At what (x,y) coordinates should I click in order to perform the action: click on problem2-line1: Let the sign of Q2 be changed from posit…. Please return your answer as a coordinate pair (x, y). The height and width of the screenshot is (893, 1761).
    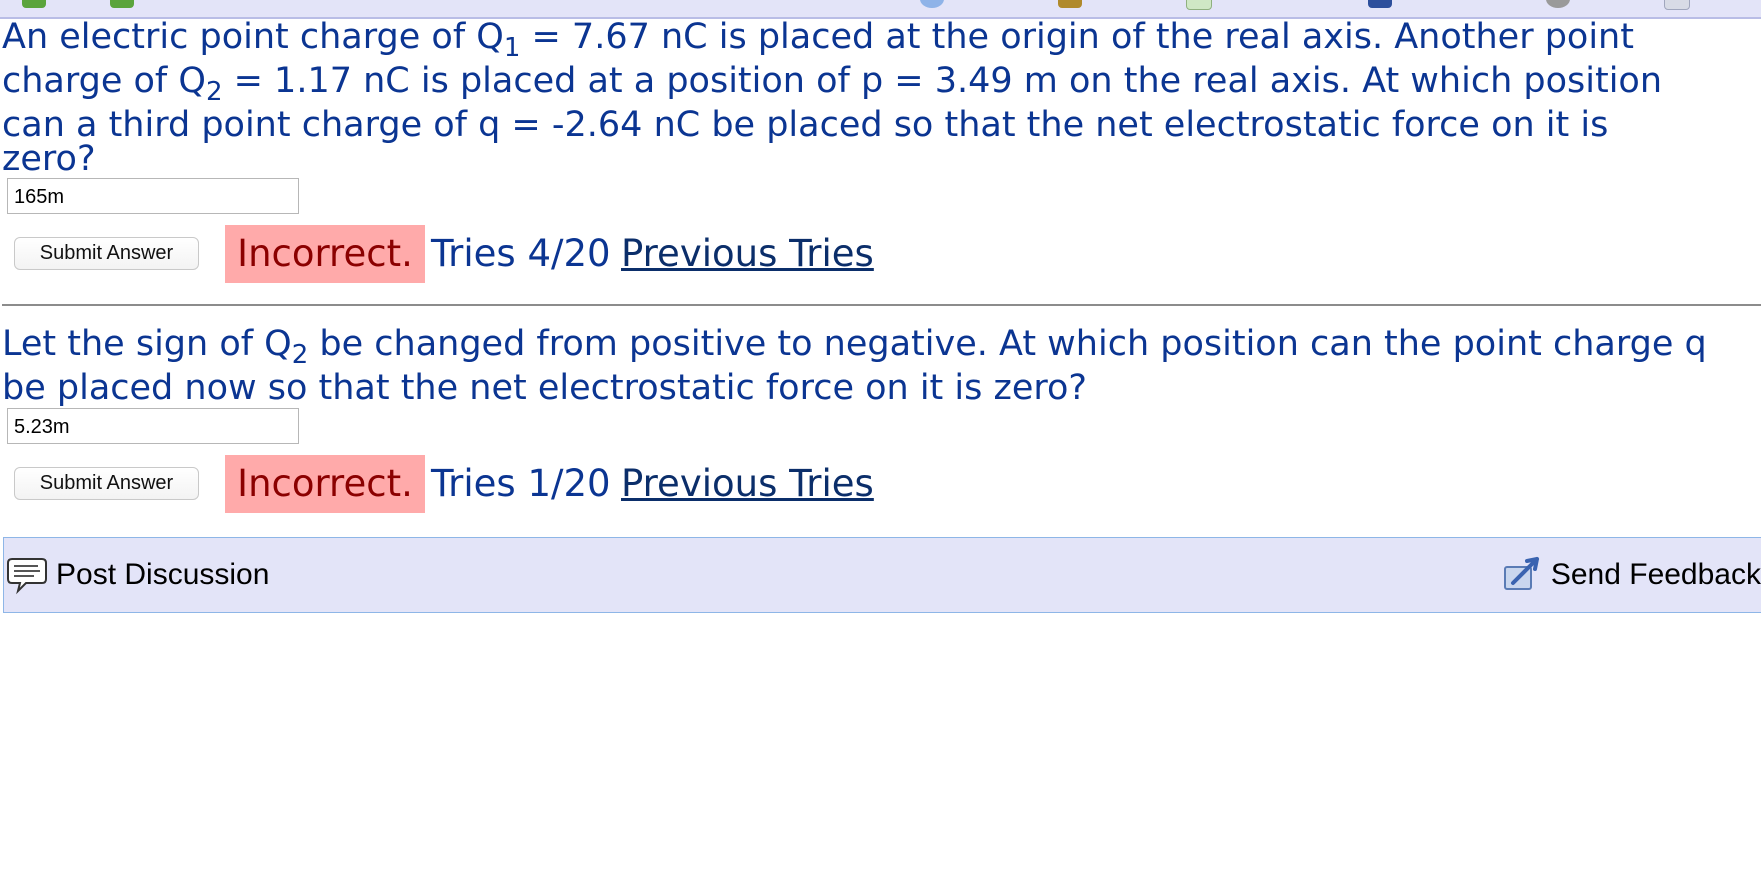
    Looking at the image, I should click on (854, 347).